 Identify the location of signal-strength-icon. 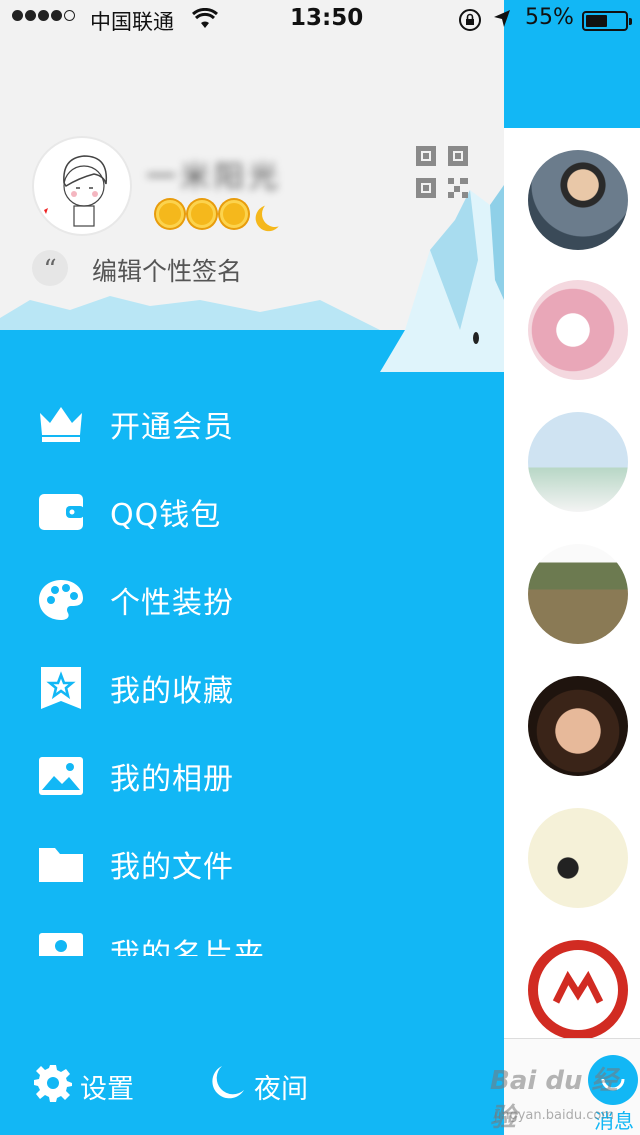
(43, 15).